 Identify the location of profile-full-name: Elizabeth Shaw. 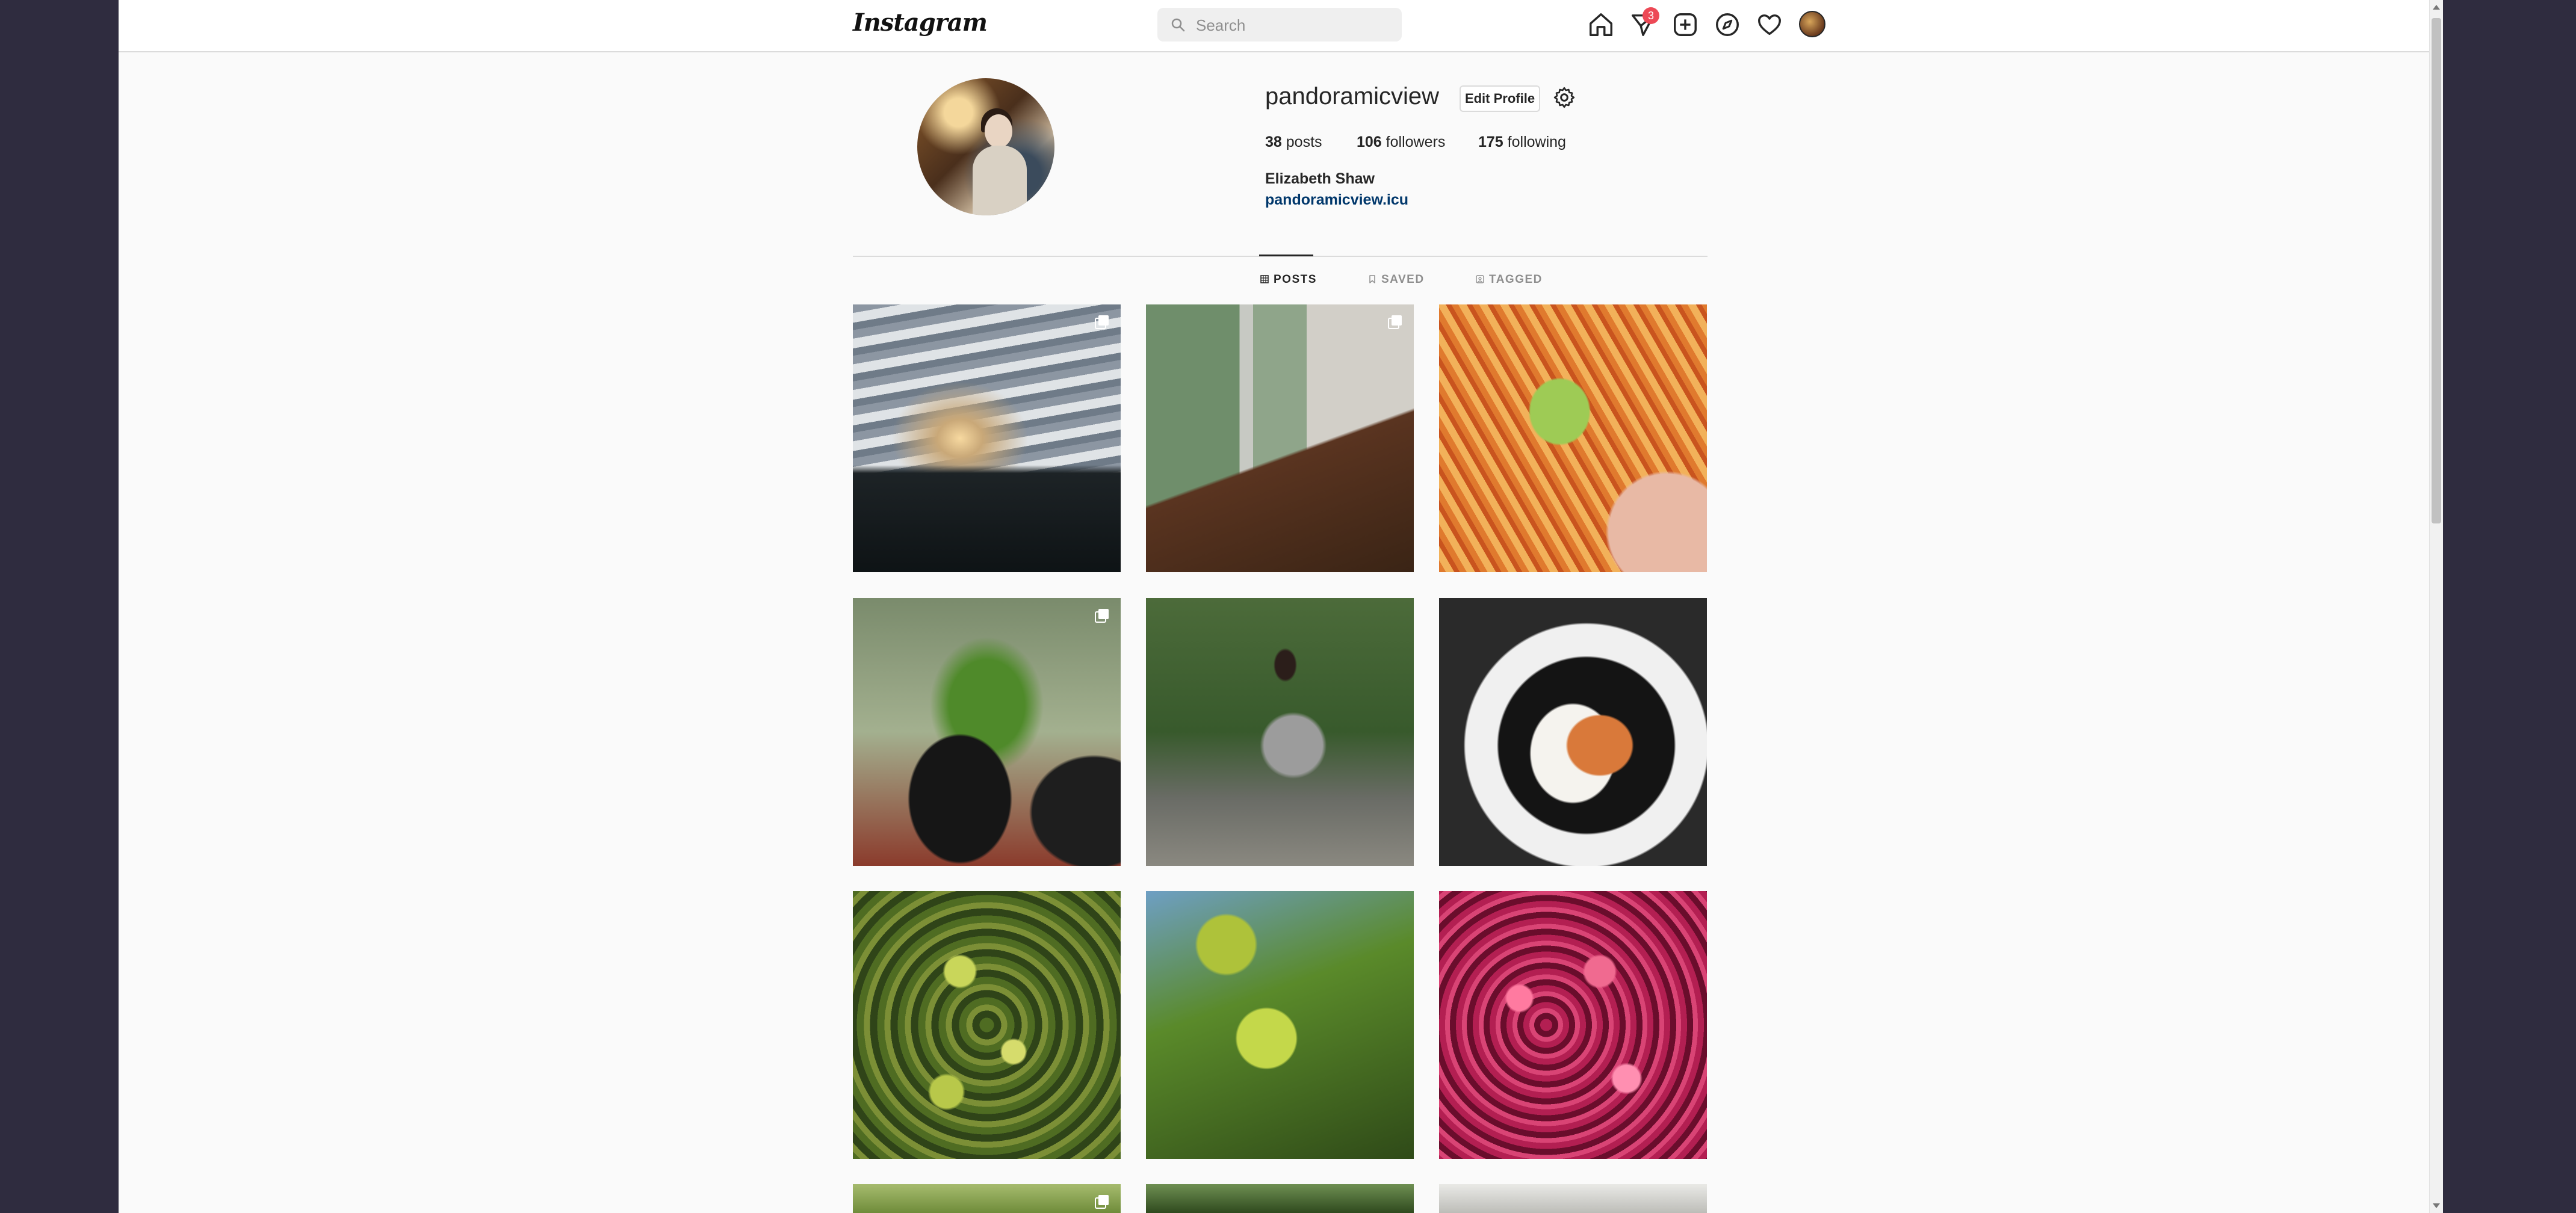
(1320, 178).